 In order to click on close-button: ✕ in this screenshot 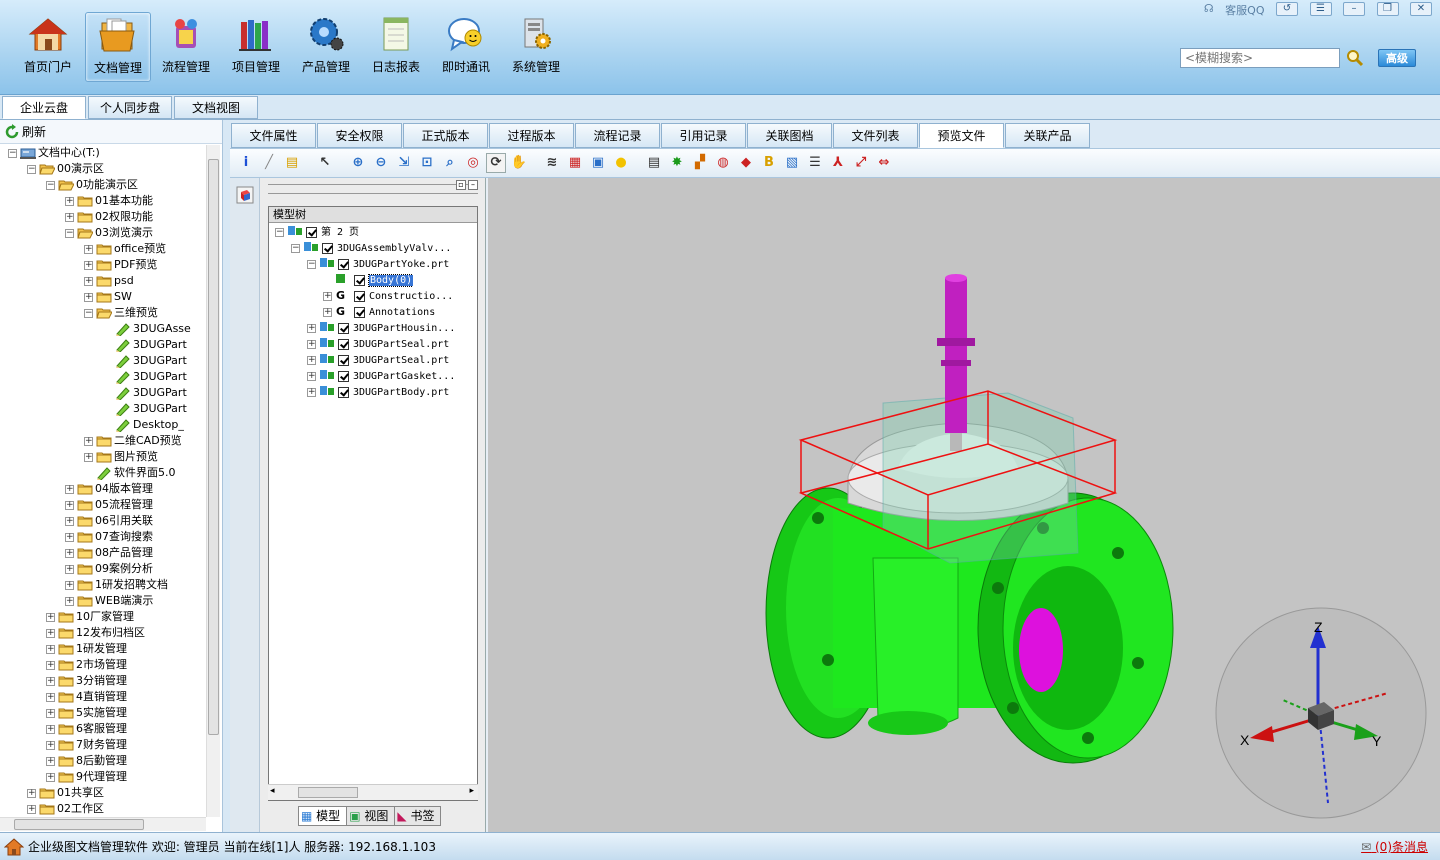, I will do `click(1421, 9)`.